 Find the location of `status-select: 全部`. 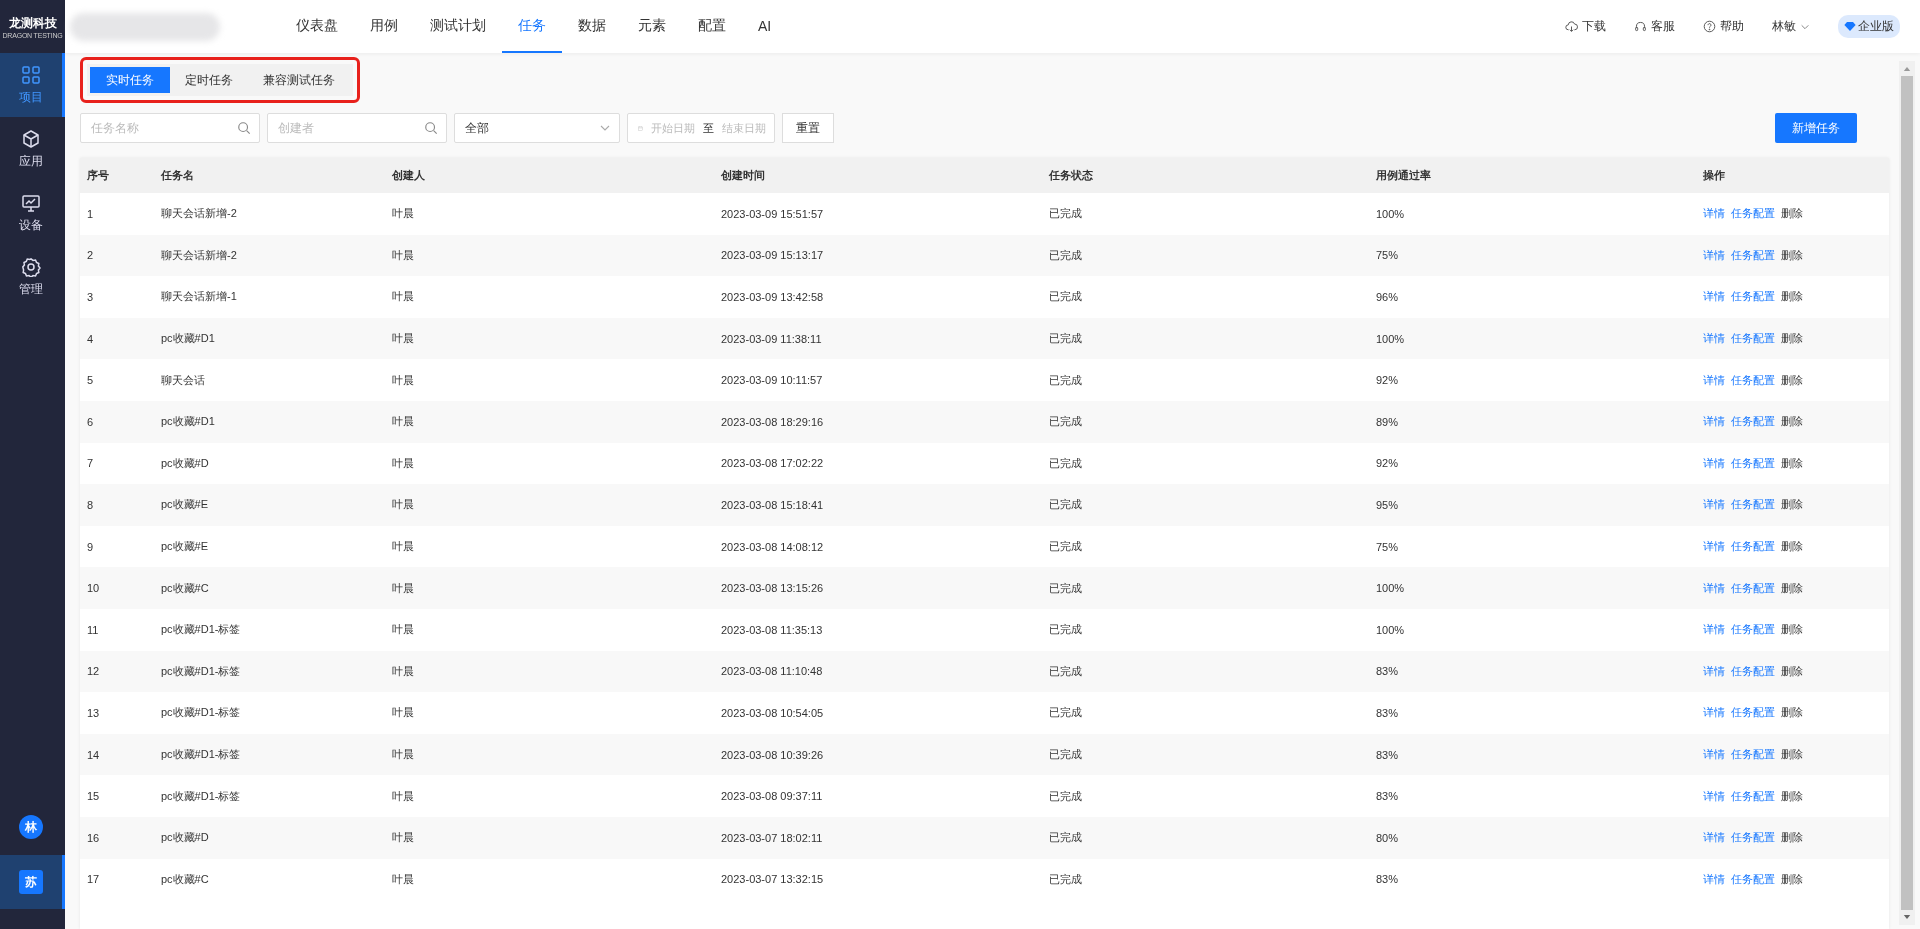

status-select: 全部 is located at coordinates (537, 128).